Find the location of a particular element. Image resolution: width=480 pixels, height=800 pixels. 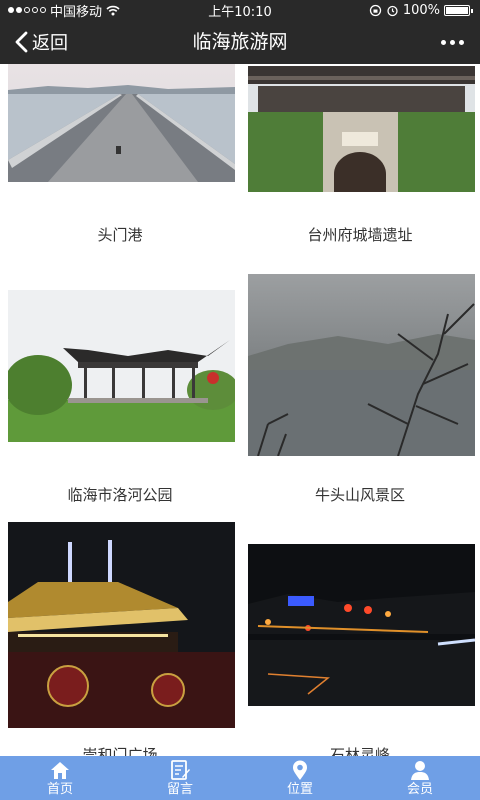

attraction-card: 石林灵峰 is located at coordinates (360, 654).